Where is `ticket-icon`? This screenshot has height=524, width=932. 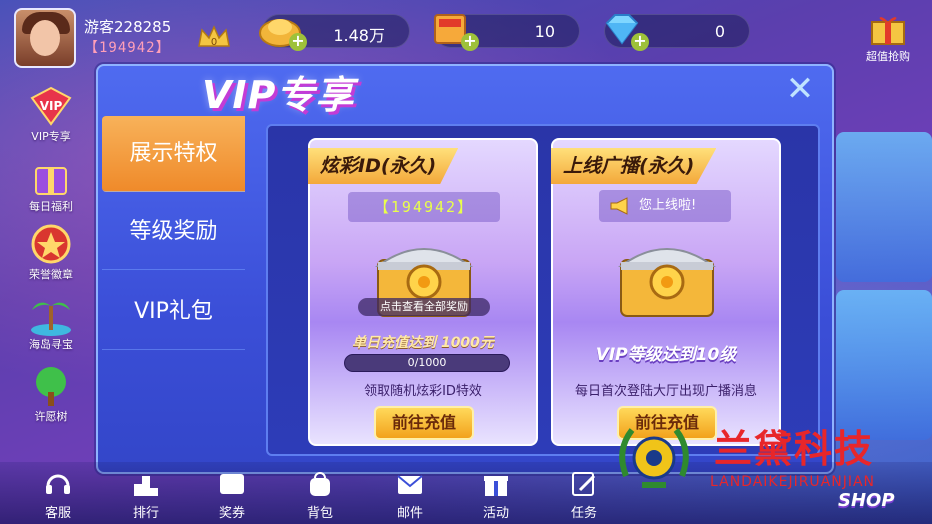
ticket-icon is located at coordinates (232, 484).